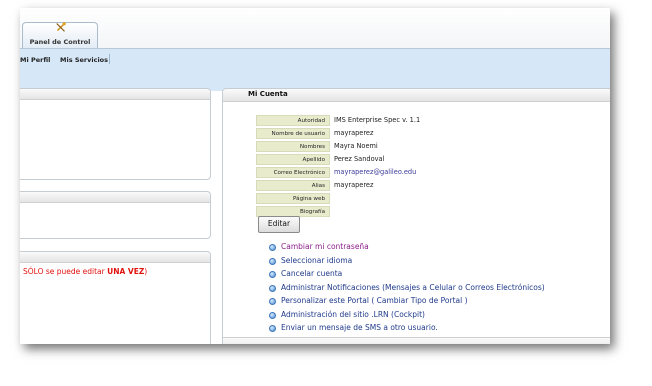 This screenshot has height=386, width=652. I want to click on tab-control-panel: Panel de Control, so click(60, 35).